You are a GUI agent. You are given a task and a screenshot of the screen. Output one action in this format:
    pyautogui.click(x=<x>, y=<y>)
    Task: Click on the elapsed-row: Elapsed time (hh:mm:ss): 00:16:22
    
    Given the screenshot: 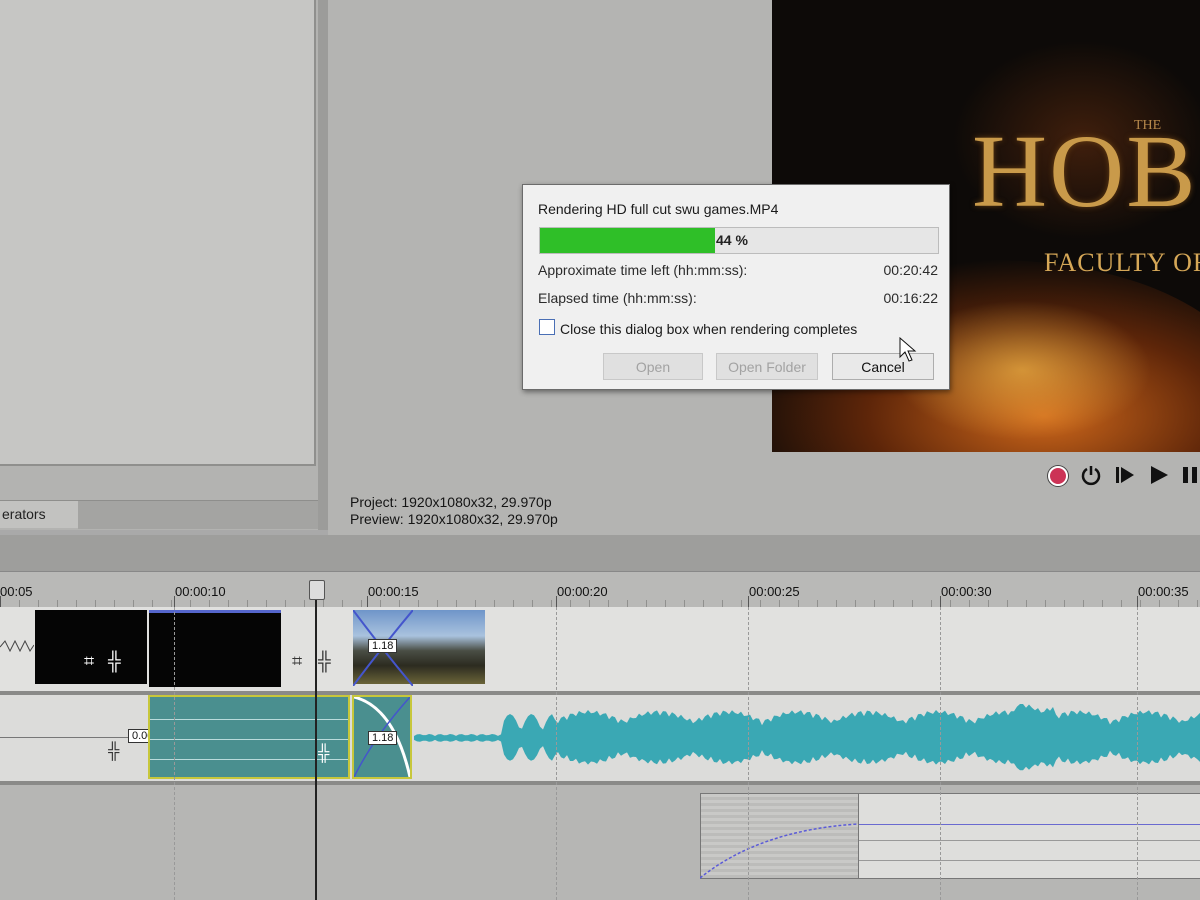 What is the action you would take?
    pyautogui.click(x=738, y=298)
    